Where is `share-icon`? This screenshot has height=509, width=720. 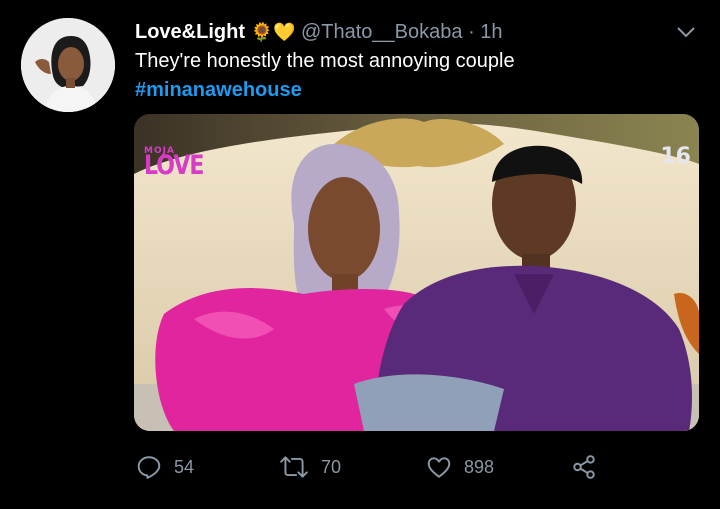 share-icon is located at coordinates (584, 467).